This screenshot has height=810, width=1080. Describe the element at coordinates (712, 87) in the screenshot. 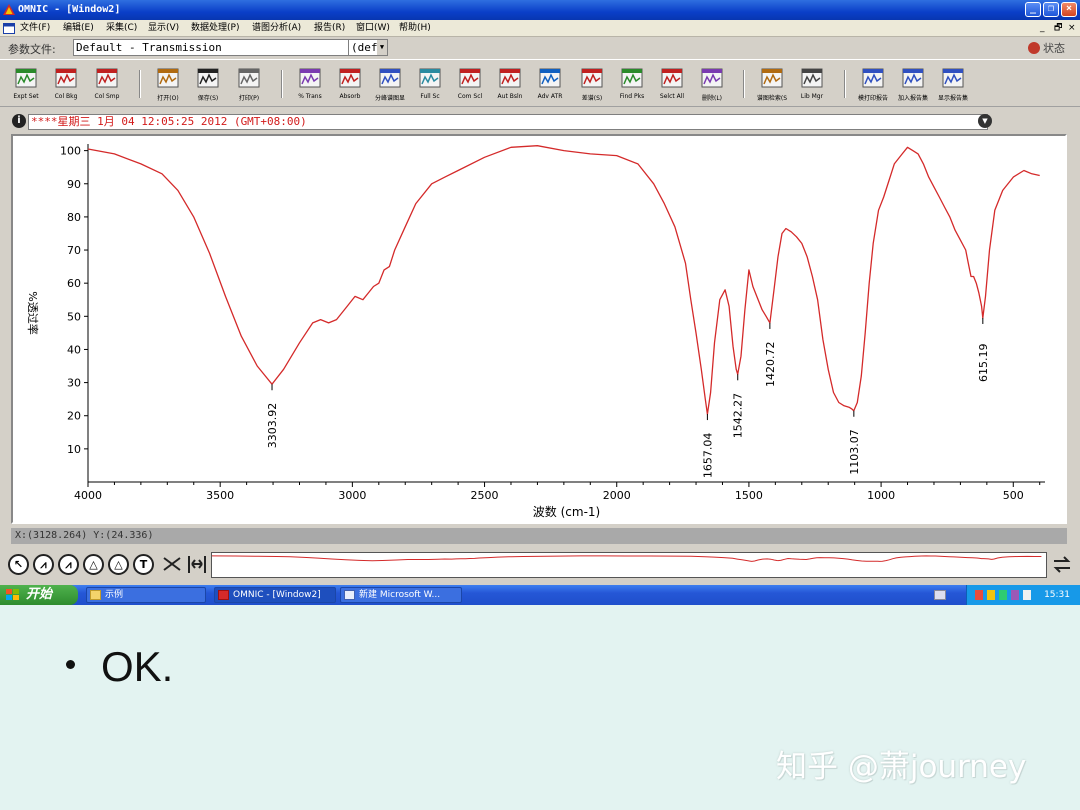

I see `toolbar-button-delete: 删除(L)` at that location.